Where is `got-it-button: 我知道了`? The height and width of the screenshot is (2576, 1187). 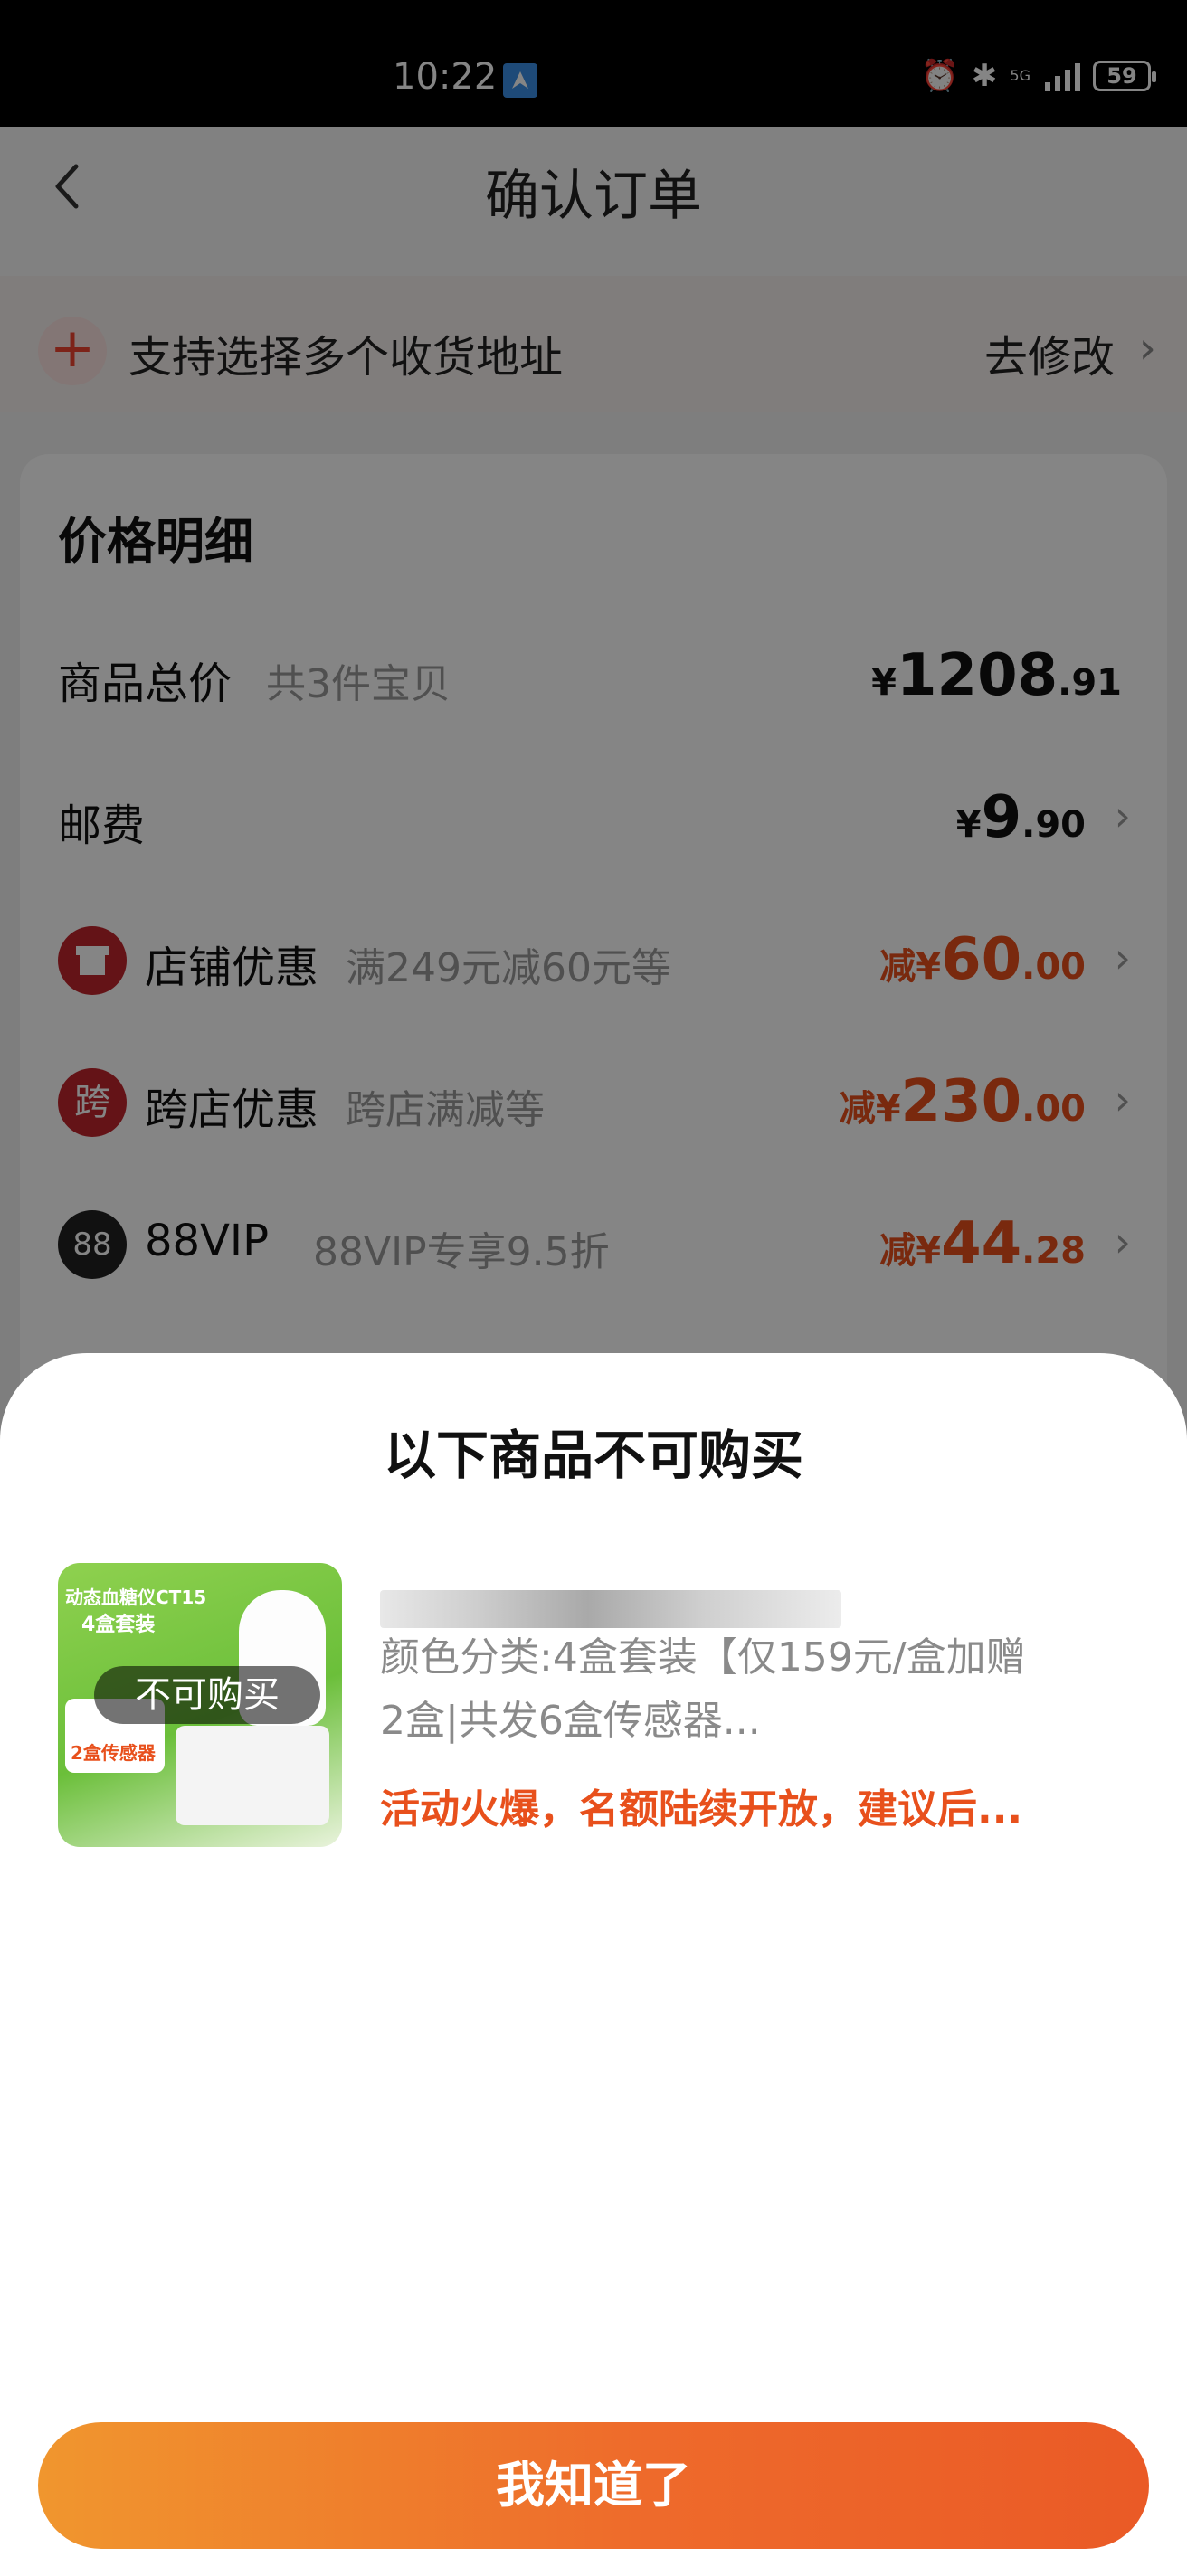 got-it-button: 我知道了 is located at coordinates (593, 2485).